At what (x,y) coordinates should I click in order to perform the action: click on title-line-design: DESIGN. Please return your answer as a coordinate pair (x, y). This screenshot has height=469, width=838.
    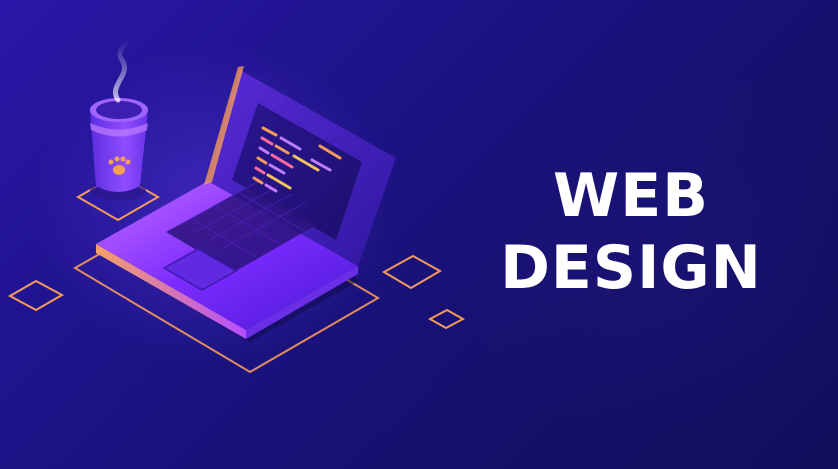
    Looking at the image, I should click on (631, 268).